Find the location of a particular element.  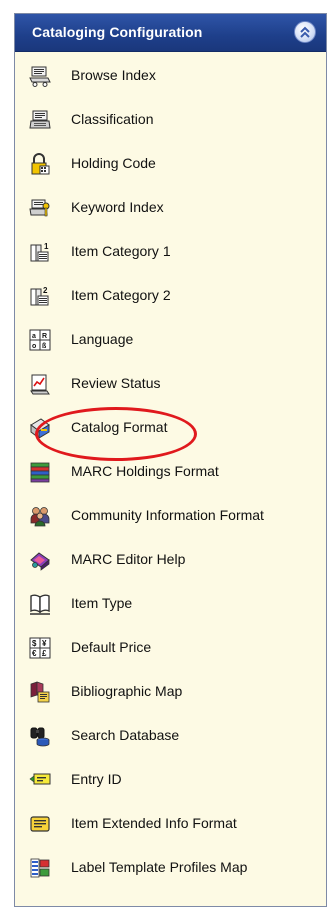

menu-item-item-type: Item Type is located at coordinates (170, 602).